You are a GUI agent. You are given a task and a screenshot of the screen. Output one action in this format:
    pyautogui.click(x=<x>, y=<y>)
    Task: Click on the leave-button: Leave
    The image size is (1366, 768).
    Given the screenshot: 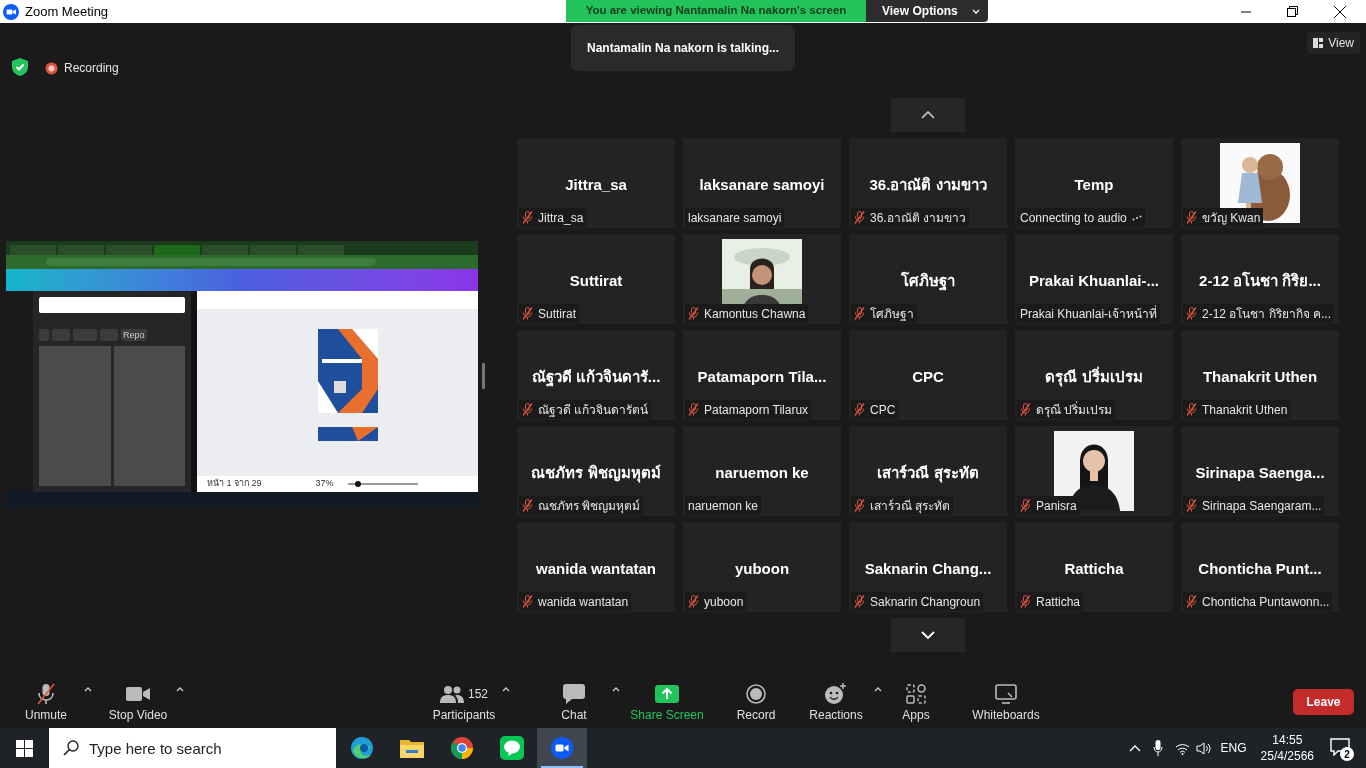 What is the action you would take?
    pyautogui.click(x=1323, y=702)
    